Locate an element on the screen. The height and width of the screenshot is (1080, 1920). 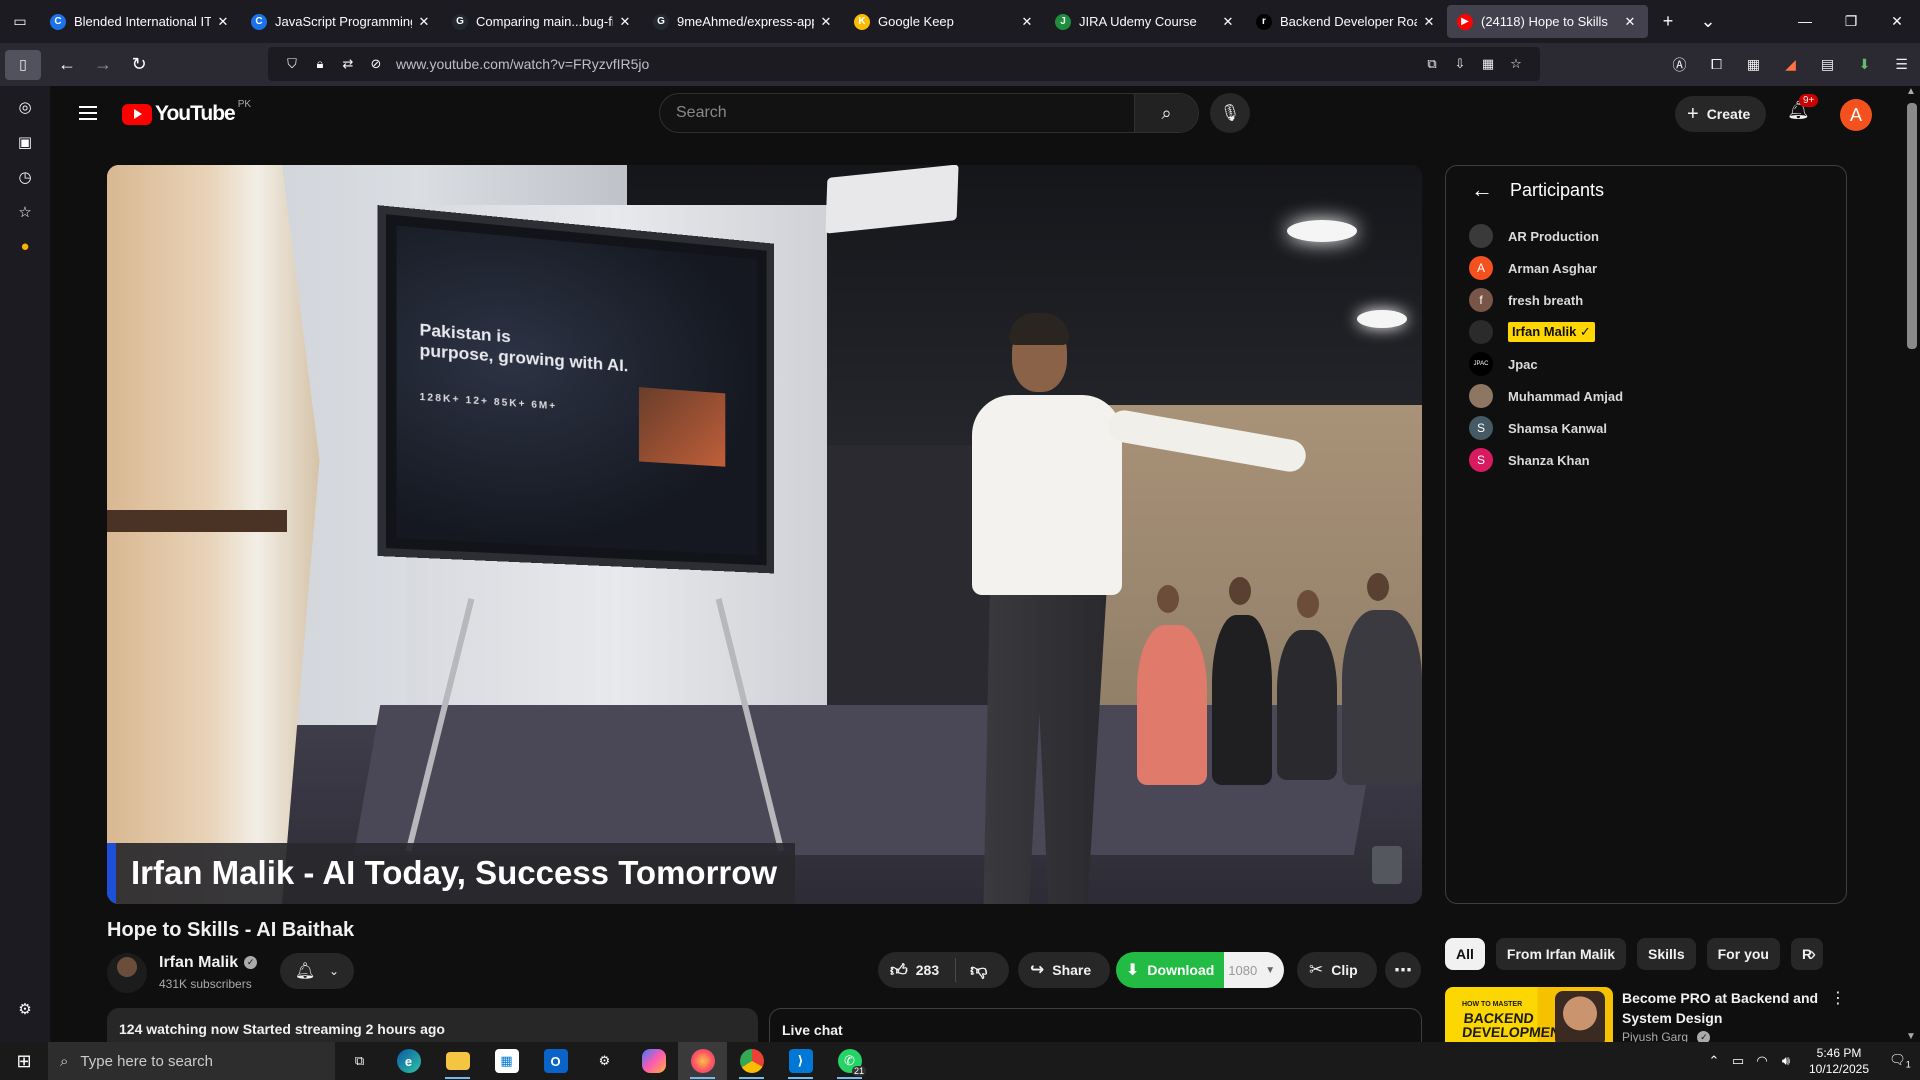
wifi-icon: ◠ is located at coordinates (1762, 1061).